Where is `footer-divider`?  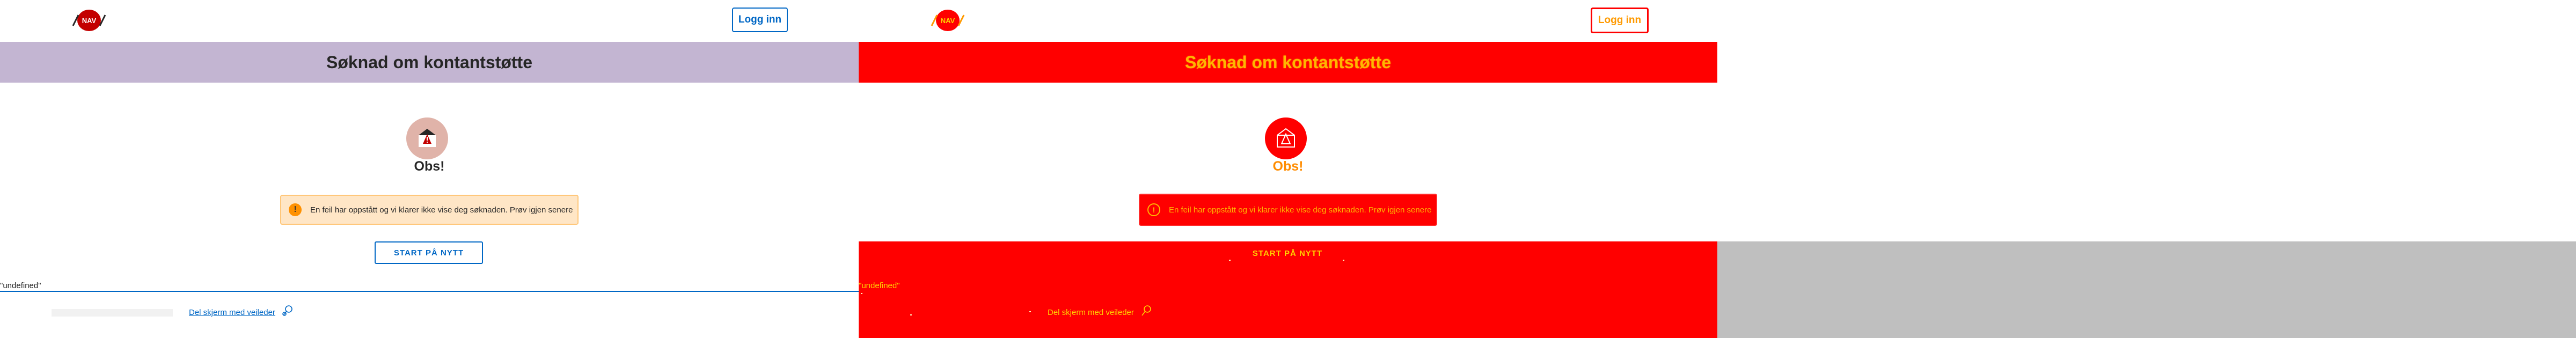 footer-divider is located at coordinates (429, 291).